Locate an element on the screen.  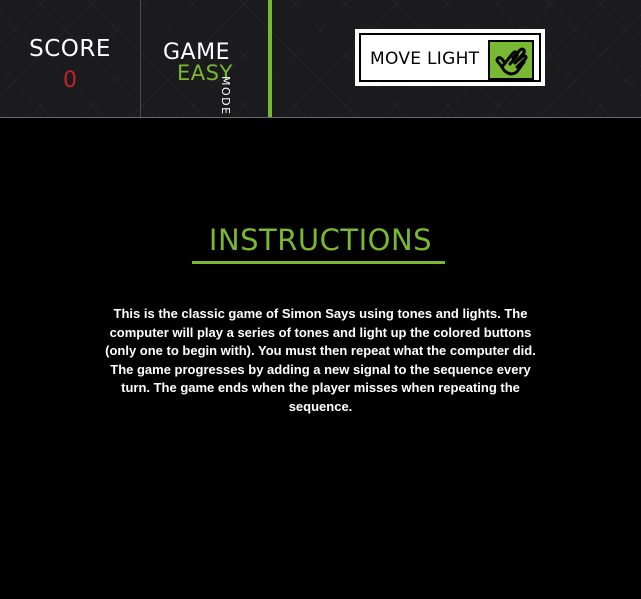
hand-icon-box is located at coordinates (511, 60).